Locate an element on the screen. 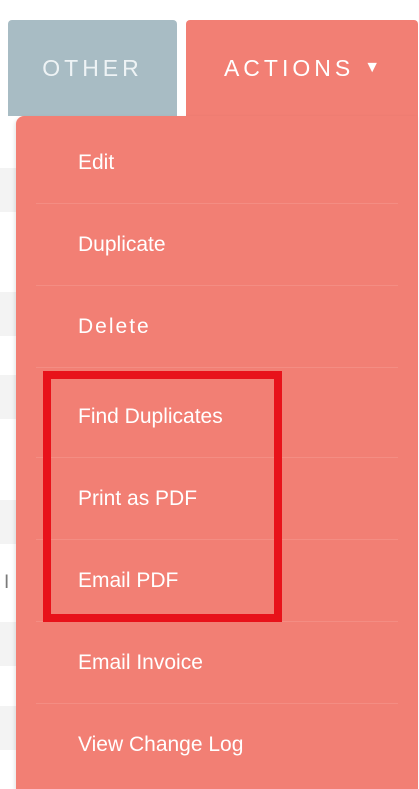 This screenshot has height=789, width=419. menu-item-label: Find Duplicates is located at coordinates (150, 416).